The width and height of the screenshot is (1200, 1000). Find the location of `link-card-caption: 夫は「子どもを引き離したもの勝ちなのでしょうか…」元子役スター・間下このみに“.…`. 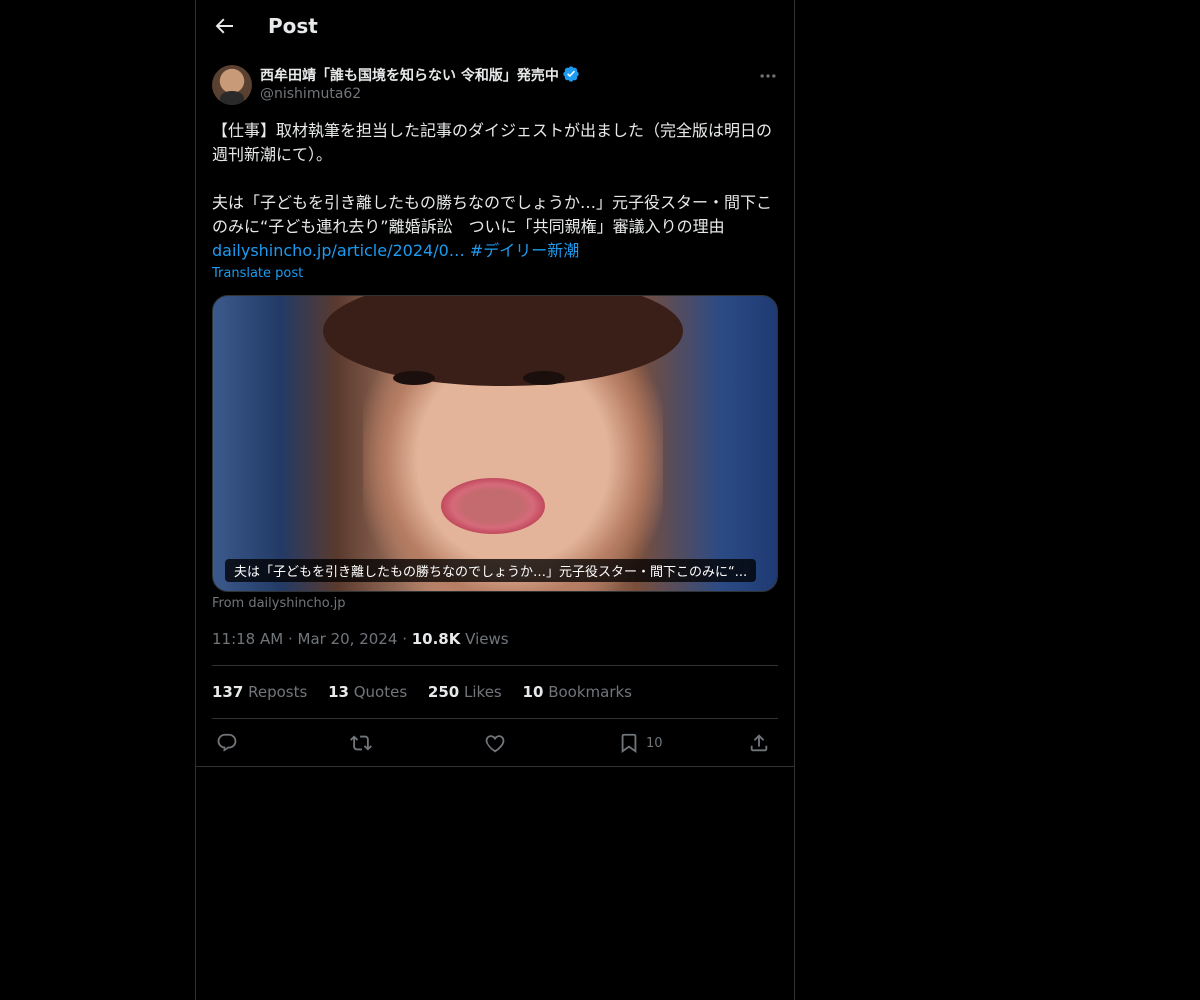

link-card-caption: 夫は「子どもを引き離したもの勝ちなのでしょうか…」元子役スター・間下このみに“.… is located at coordinates (491, 570).